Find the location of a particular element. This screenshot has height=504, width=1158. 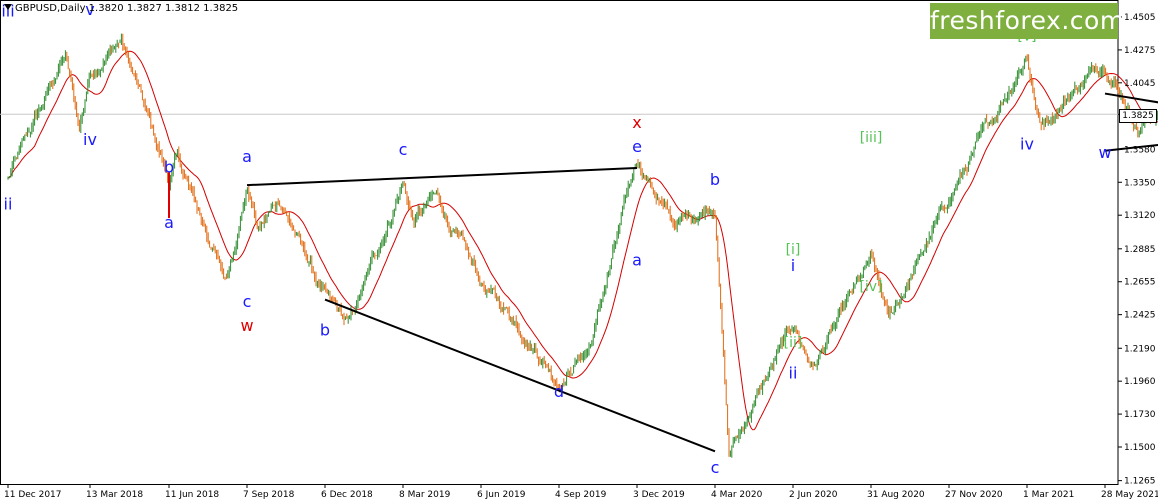

wave-label-20: [ii] is located at coordinates (793, 343).